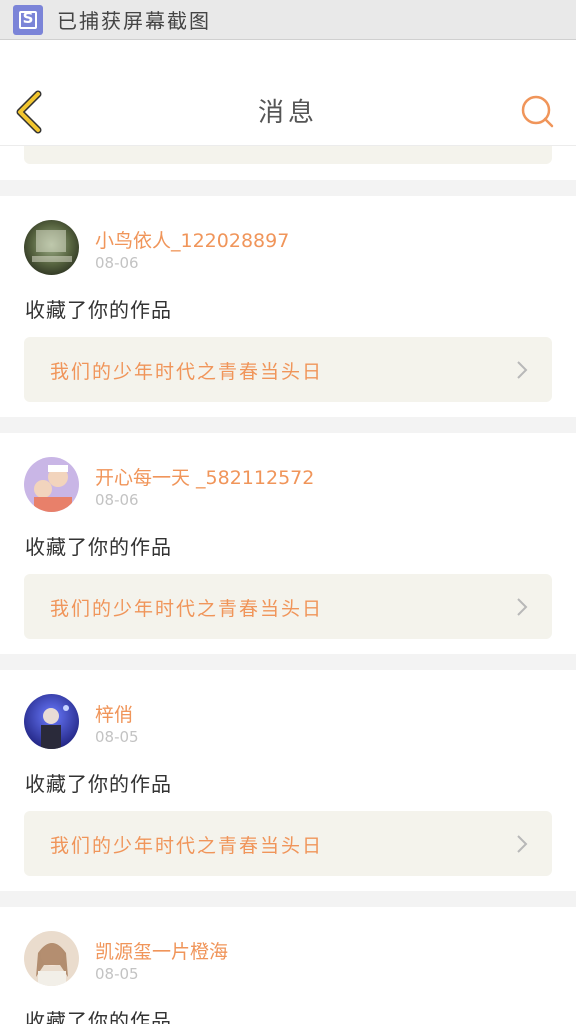 The image size is (576, 1024). What do you see at coordinates (288, 155) in the screenshot?
I see `work-link-partial` at bounding box center [288, 155].